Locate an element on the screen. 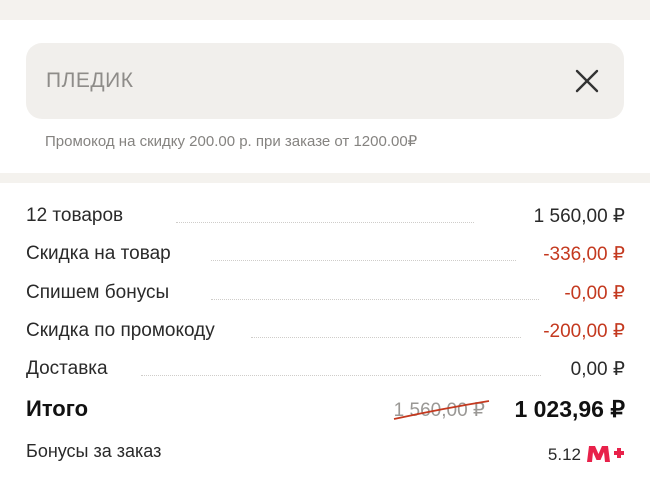 Image resolution: width=650 pixels, height=480 pixels. summary-row-item-discount: Скидка на товар -336,00 ₽ is located at coordinates (325, 256).